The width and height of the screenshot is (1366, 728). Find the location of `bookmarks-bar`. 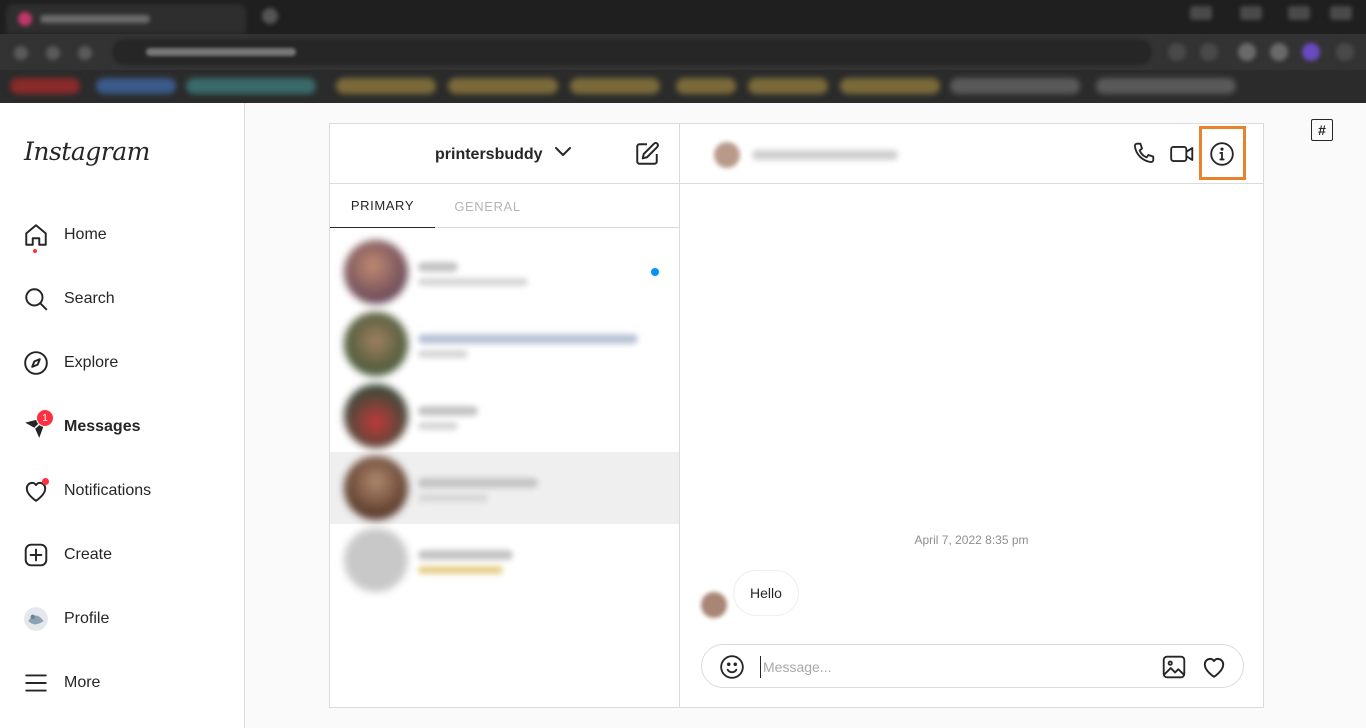

bookmarks-bar is located at coordinates (683, 86).